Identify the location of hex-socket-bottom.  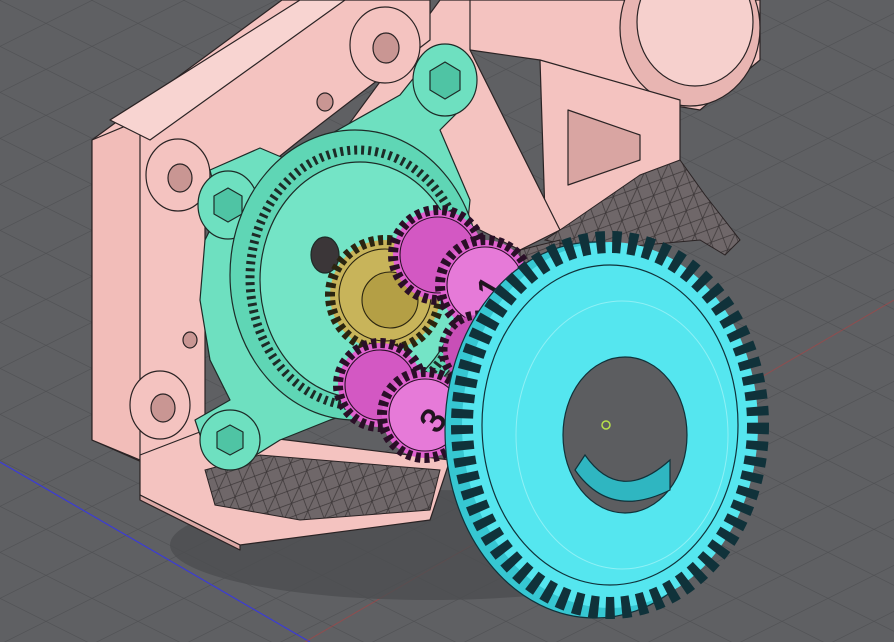
(230, 440).